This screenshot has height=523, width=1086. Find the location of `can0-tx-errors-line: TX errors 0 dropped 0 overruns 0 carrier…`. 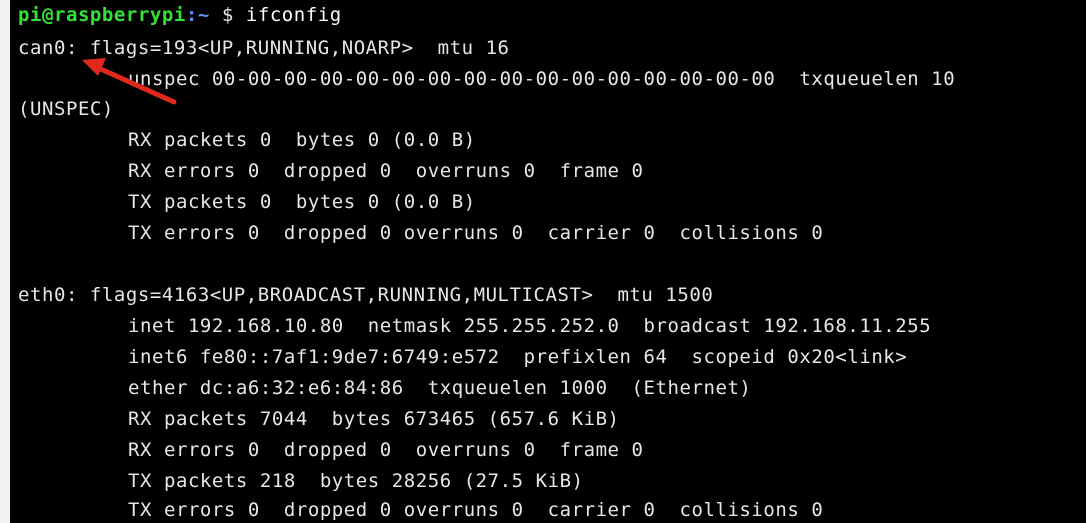

can0-tx-errors-line: TX errors 0 dropped 0 overruns 0 carrier… is located at coordinates (476, 233).